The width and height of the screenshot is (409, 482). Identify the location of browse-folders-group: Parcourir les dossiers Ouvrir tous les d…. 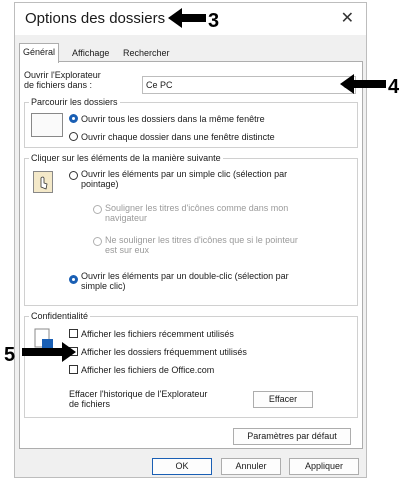
(191, 122).